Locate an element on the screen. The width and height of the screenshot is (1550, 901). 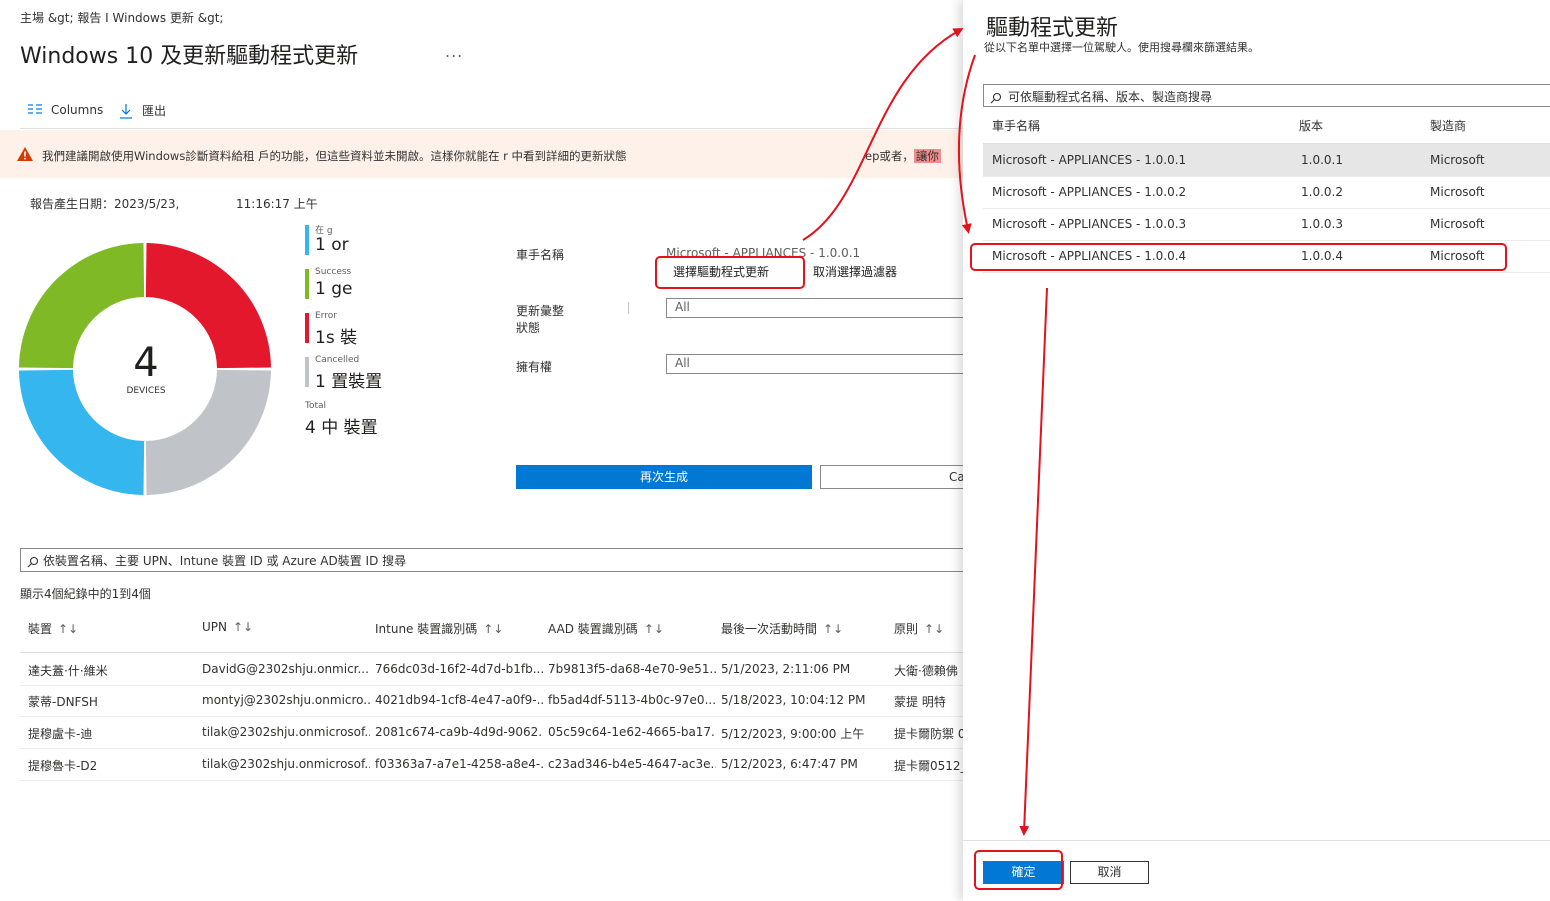
warning-link-highlight: 讓你 is located at coordinates (927, 156).